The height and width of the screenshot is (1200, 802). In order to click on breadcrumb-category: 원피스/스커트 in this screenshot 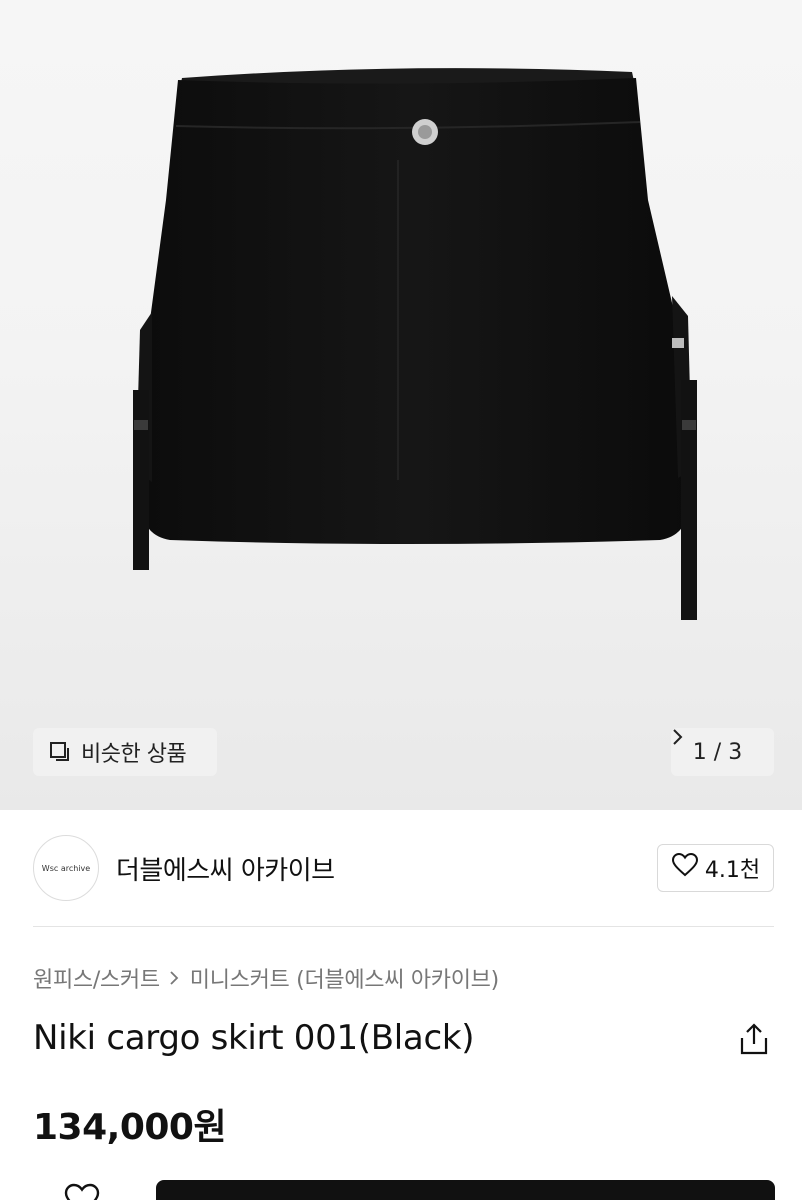, I will do `click(96, 978)`.